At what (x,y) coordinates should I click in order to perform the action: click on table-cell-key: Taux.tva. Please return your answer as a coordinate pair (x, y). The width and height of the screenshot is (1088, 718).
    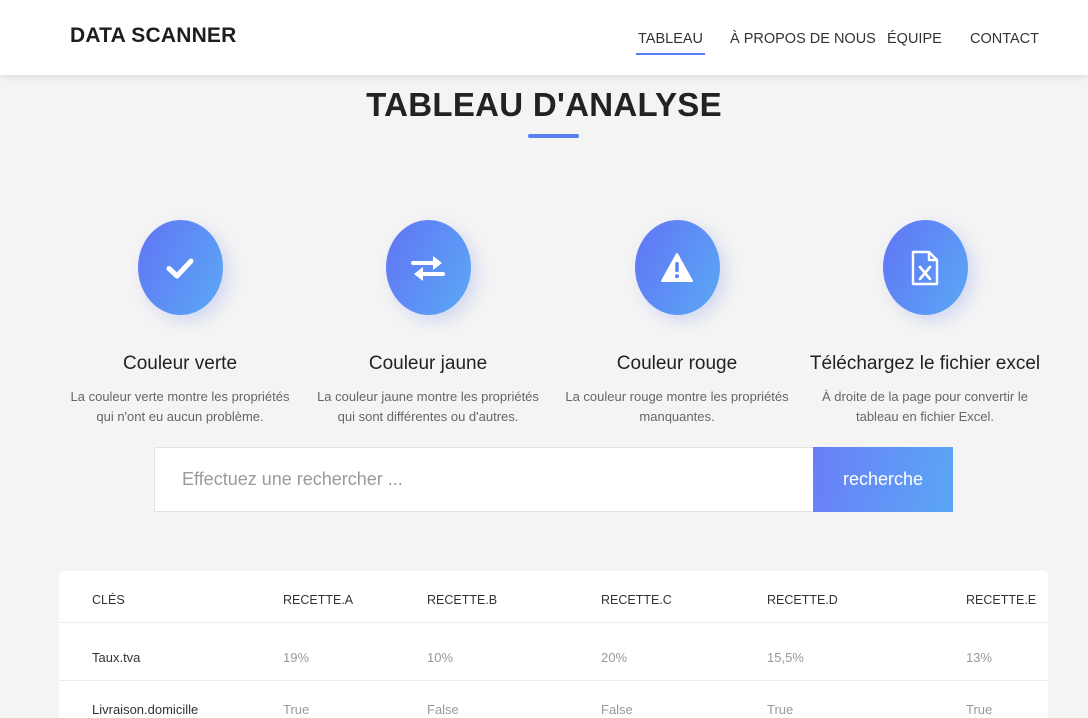
    Looking at the image, I should click on (116, 657).